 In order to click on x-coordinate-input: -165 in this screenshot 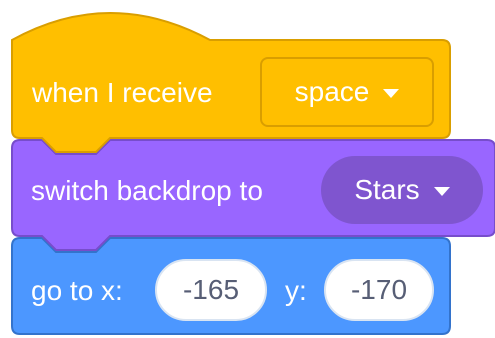, I will do `click(211, 290)`.